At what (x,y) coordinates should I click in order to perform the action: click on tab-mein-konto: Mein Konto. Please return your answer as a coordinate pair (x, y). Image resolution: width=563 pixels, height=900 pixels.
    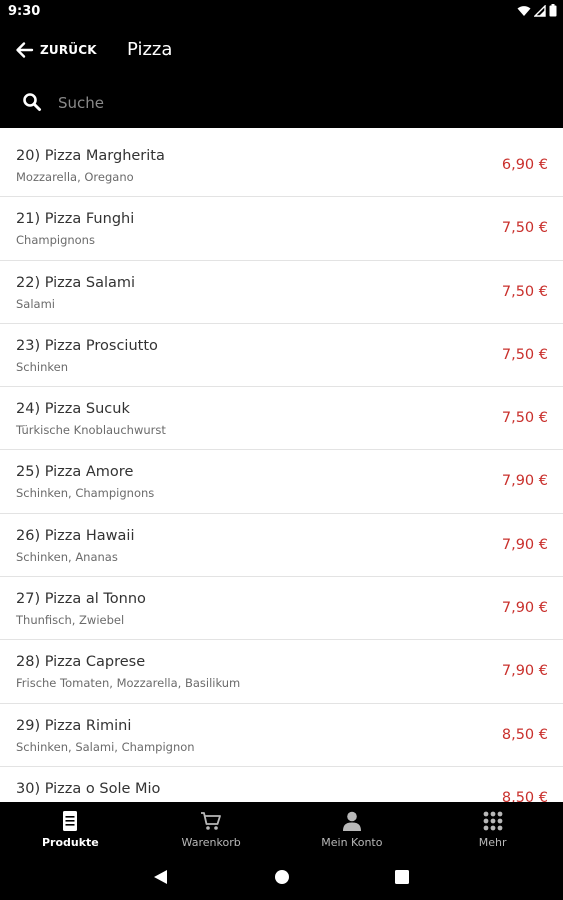
    Looking at the image, I should click on (352, 828).